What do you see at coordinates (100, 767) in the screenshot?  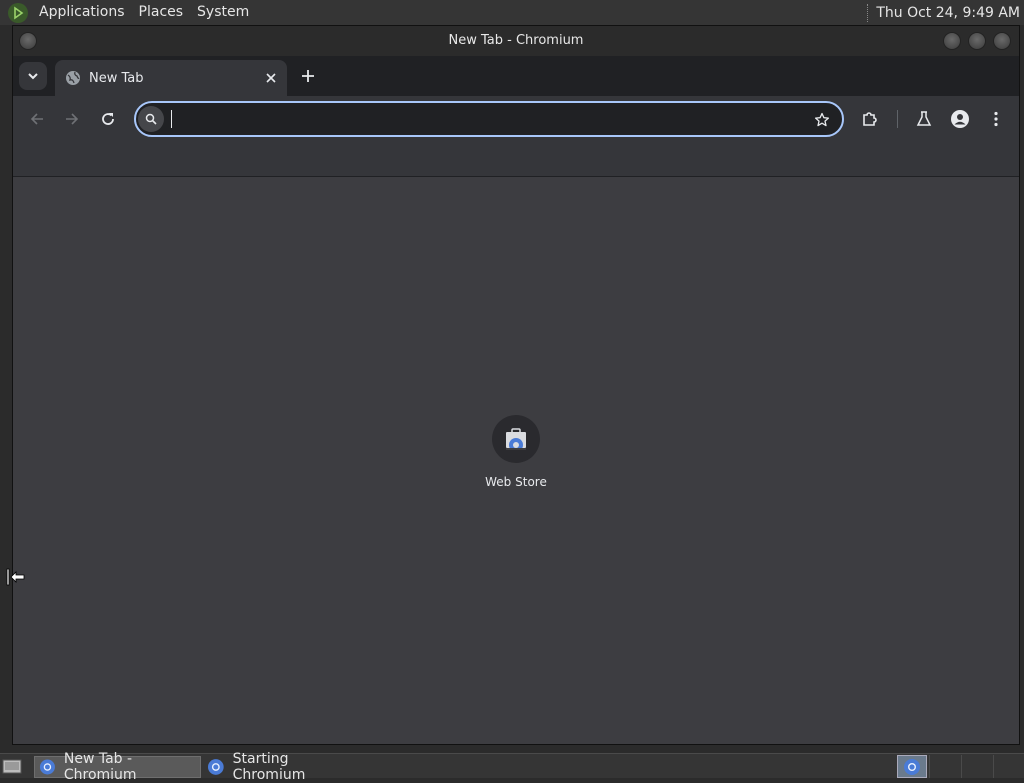 I see `taskbar-item-label: New Tab - Chromium` at bounding box center [100, 767].